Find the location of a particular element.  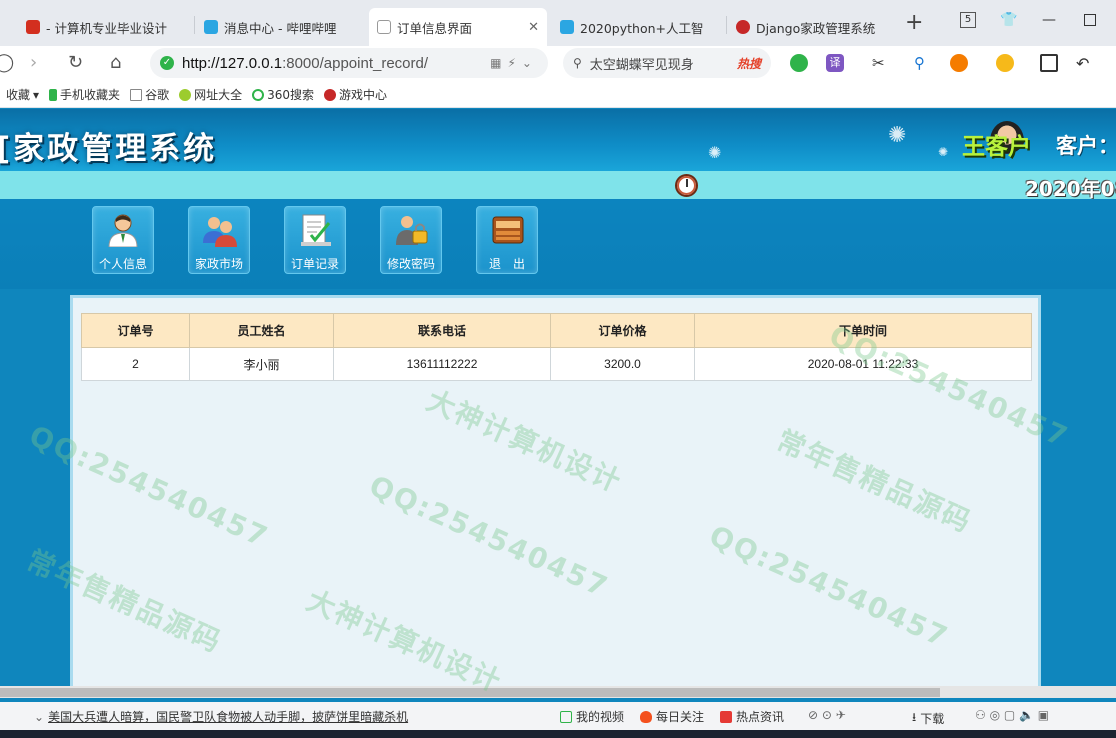

search-icon: ⚲ is located at coordinates (577, 63).